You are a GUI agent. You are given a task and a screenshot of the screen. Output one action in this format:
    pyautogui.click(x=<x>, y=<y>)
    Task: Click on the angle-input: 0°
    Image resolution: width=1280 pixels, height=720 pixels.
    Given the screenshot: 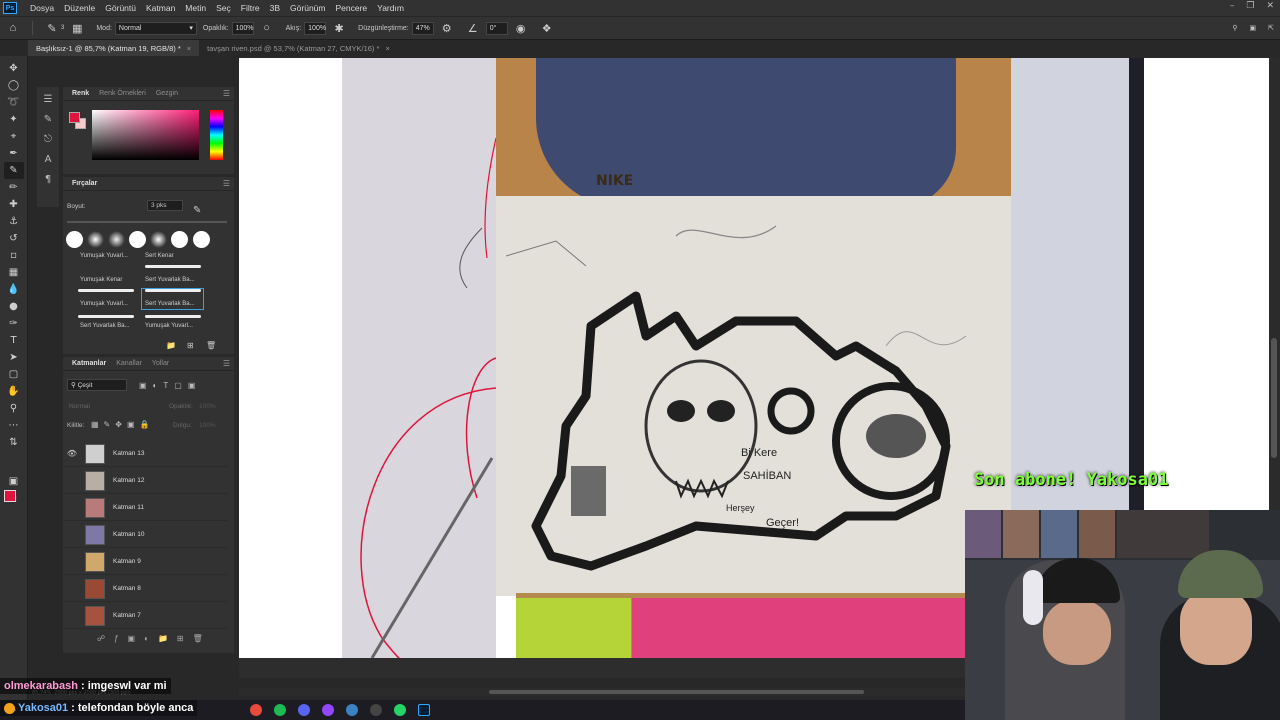 What is the action you would take?
    pyautogui.click(x=496, y=28)
    